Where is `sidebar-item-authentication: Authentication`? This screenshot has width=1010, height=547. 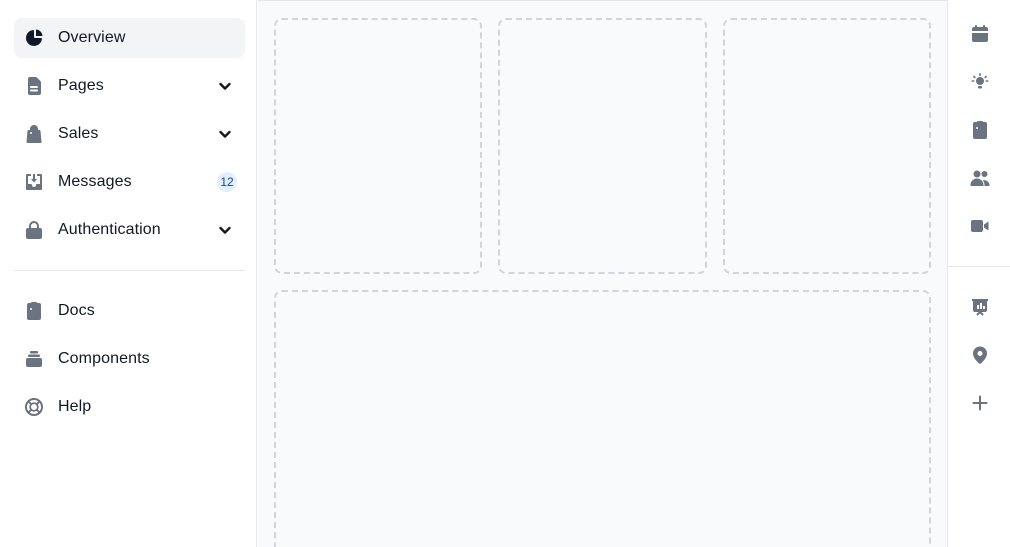 sidebar-item-authentication: Authentication is located at coordinates (129, 230).